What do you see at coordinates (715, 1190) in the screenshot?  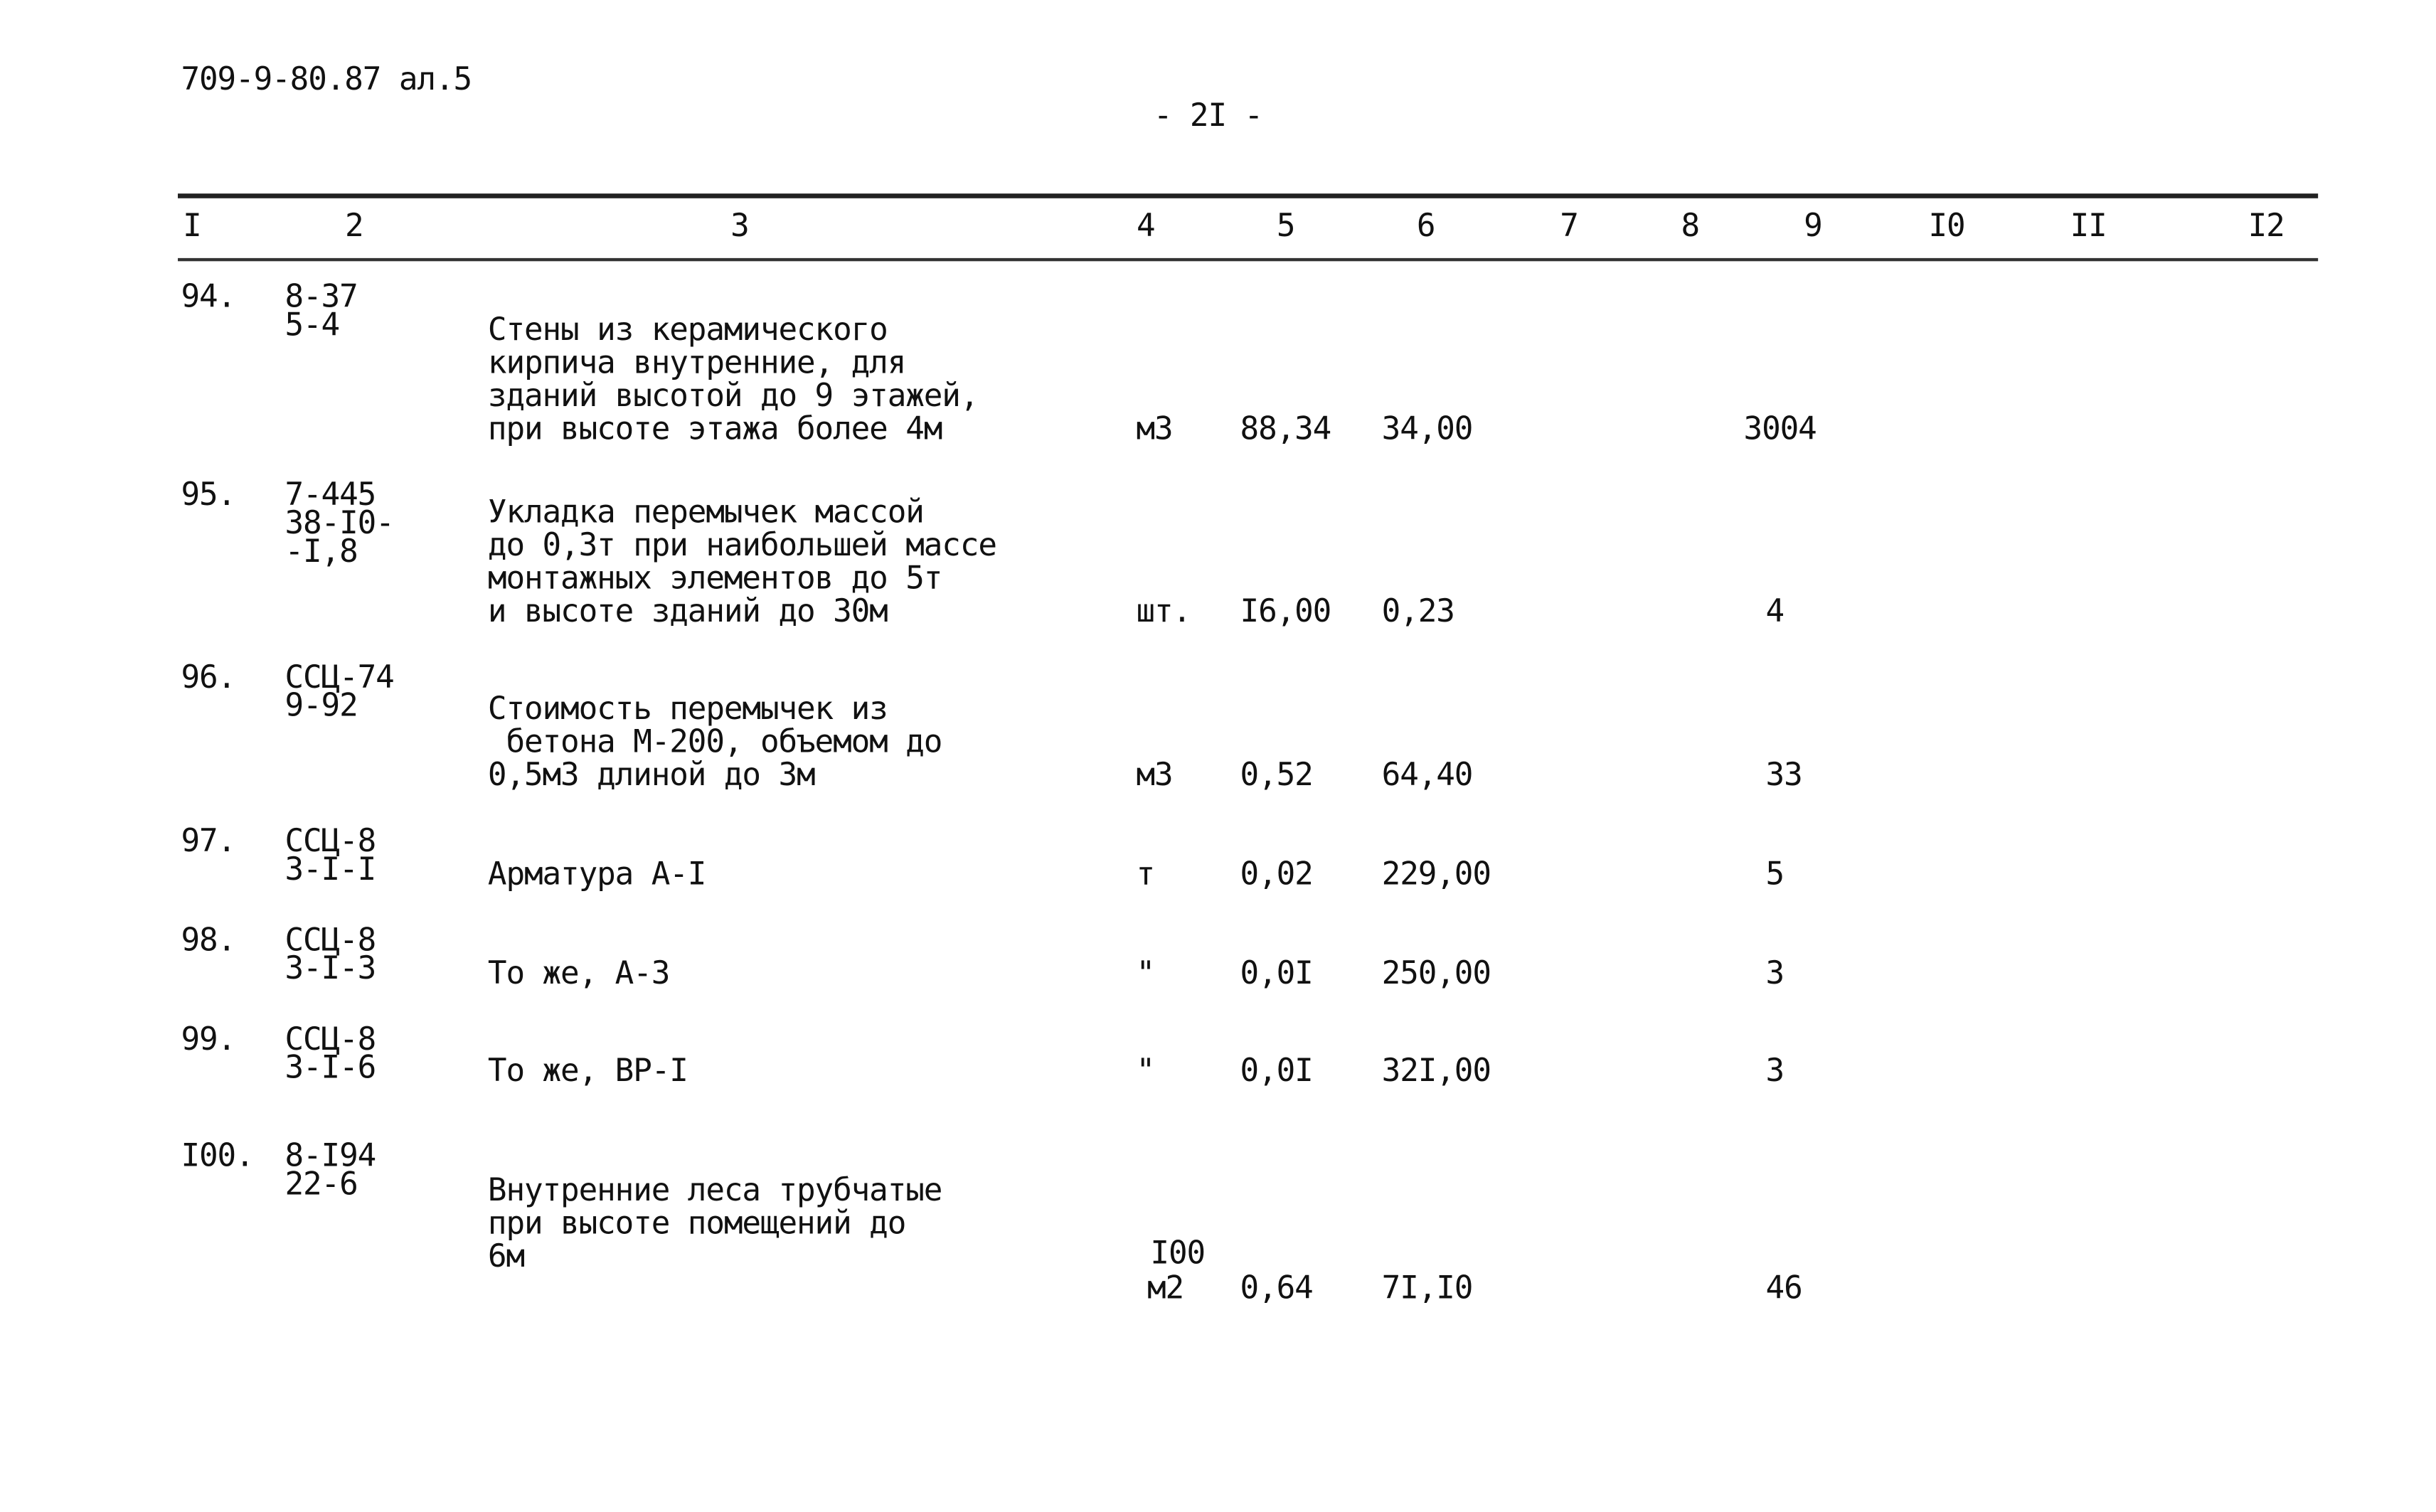 I see `description-line: Внутренние леса трубчатые` at bounding box center [715, 1190].